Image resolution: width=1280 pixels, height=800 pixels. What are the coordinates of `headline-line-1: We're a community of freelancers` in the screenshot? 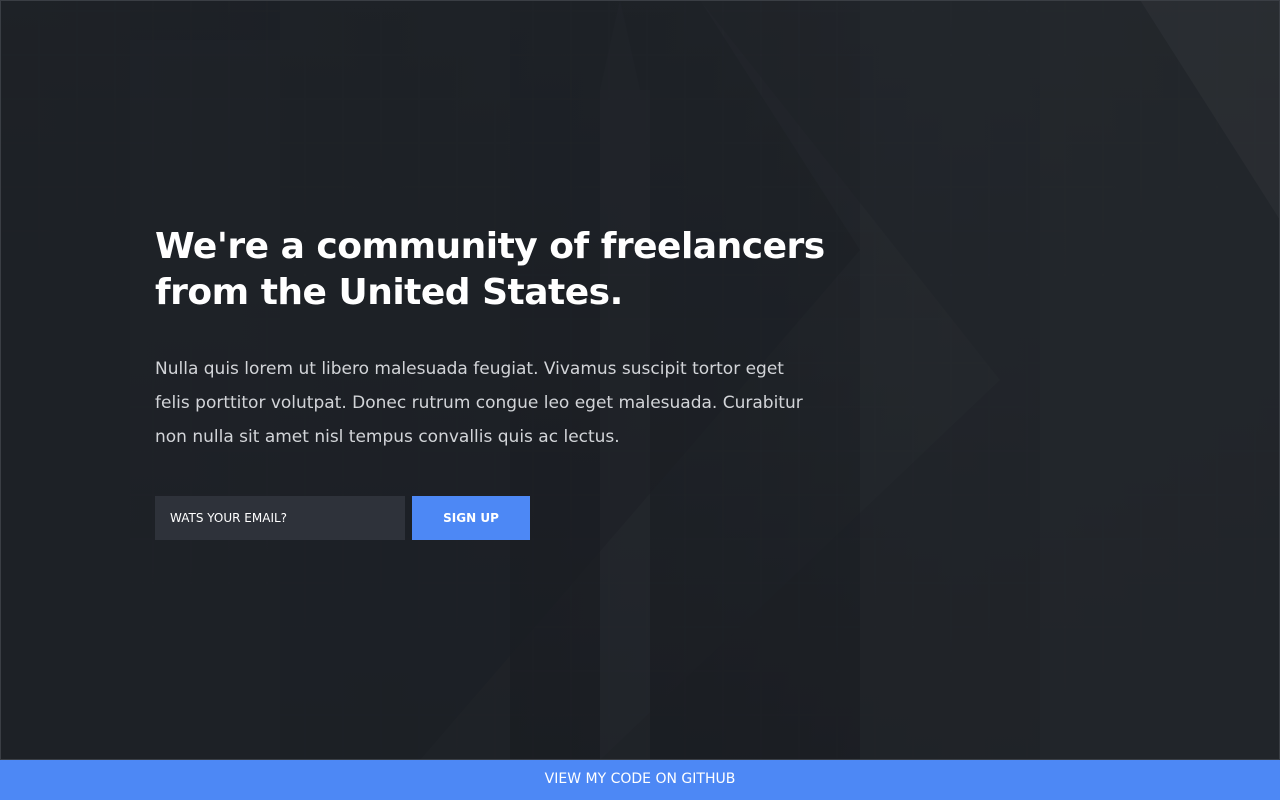 It's located at (490, 246).